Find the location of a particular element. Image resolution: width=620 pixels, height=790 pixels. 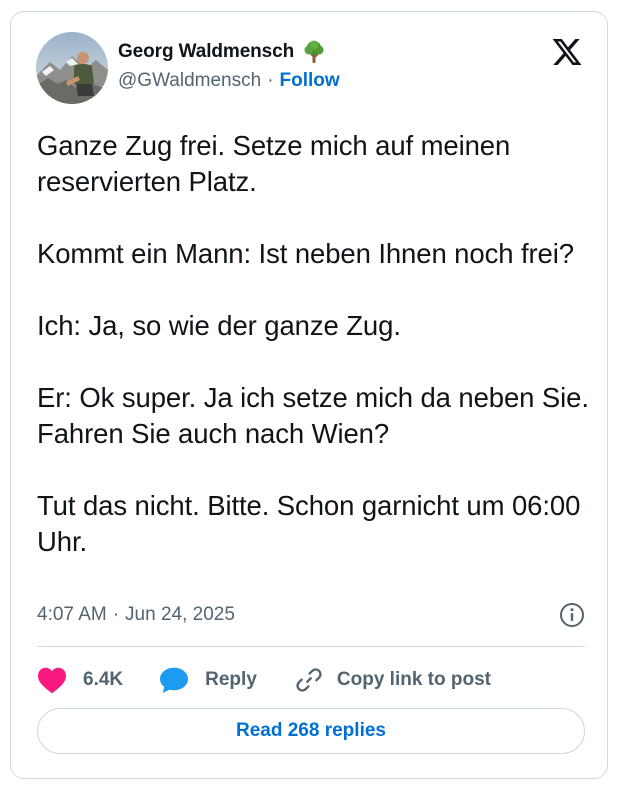

action-bar: 6.4K Reply Copy link to post is located at coordinates (264, 680).